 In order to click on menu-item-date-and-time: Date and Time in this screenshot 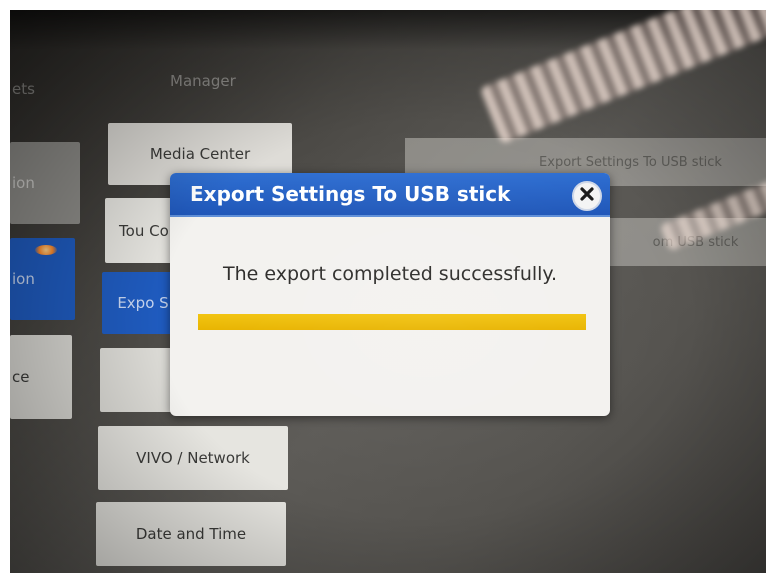, I will do `click(191, 534)`.